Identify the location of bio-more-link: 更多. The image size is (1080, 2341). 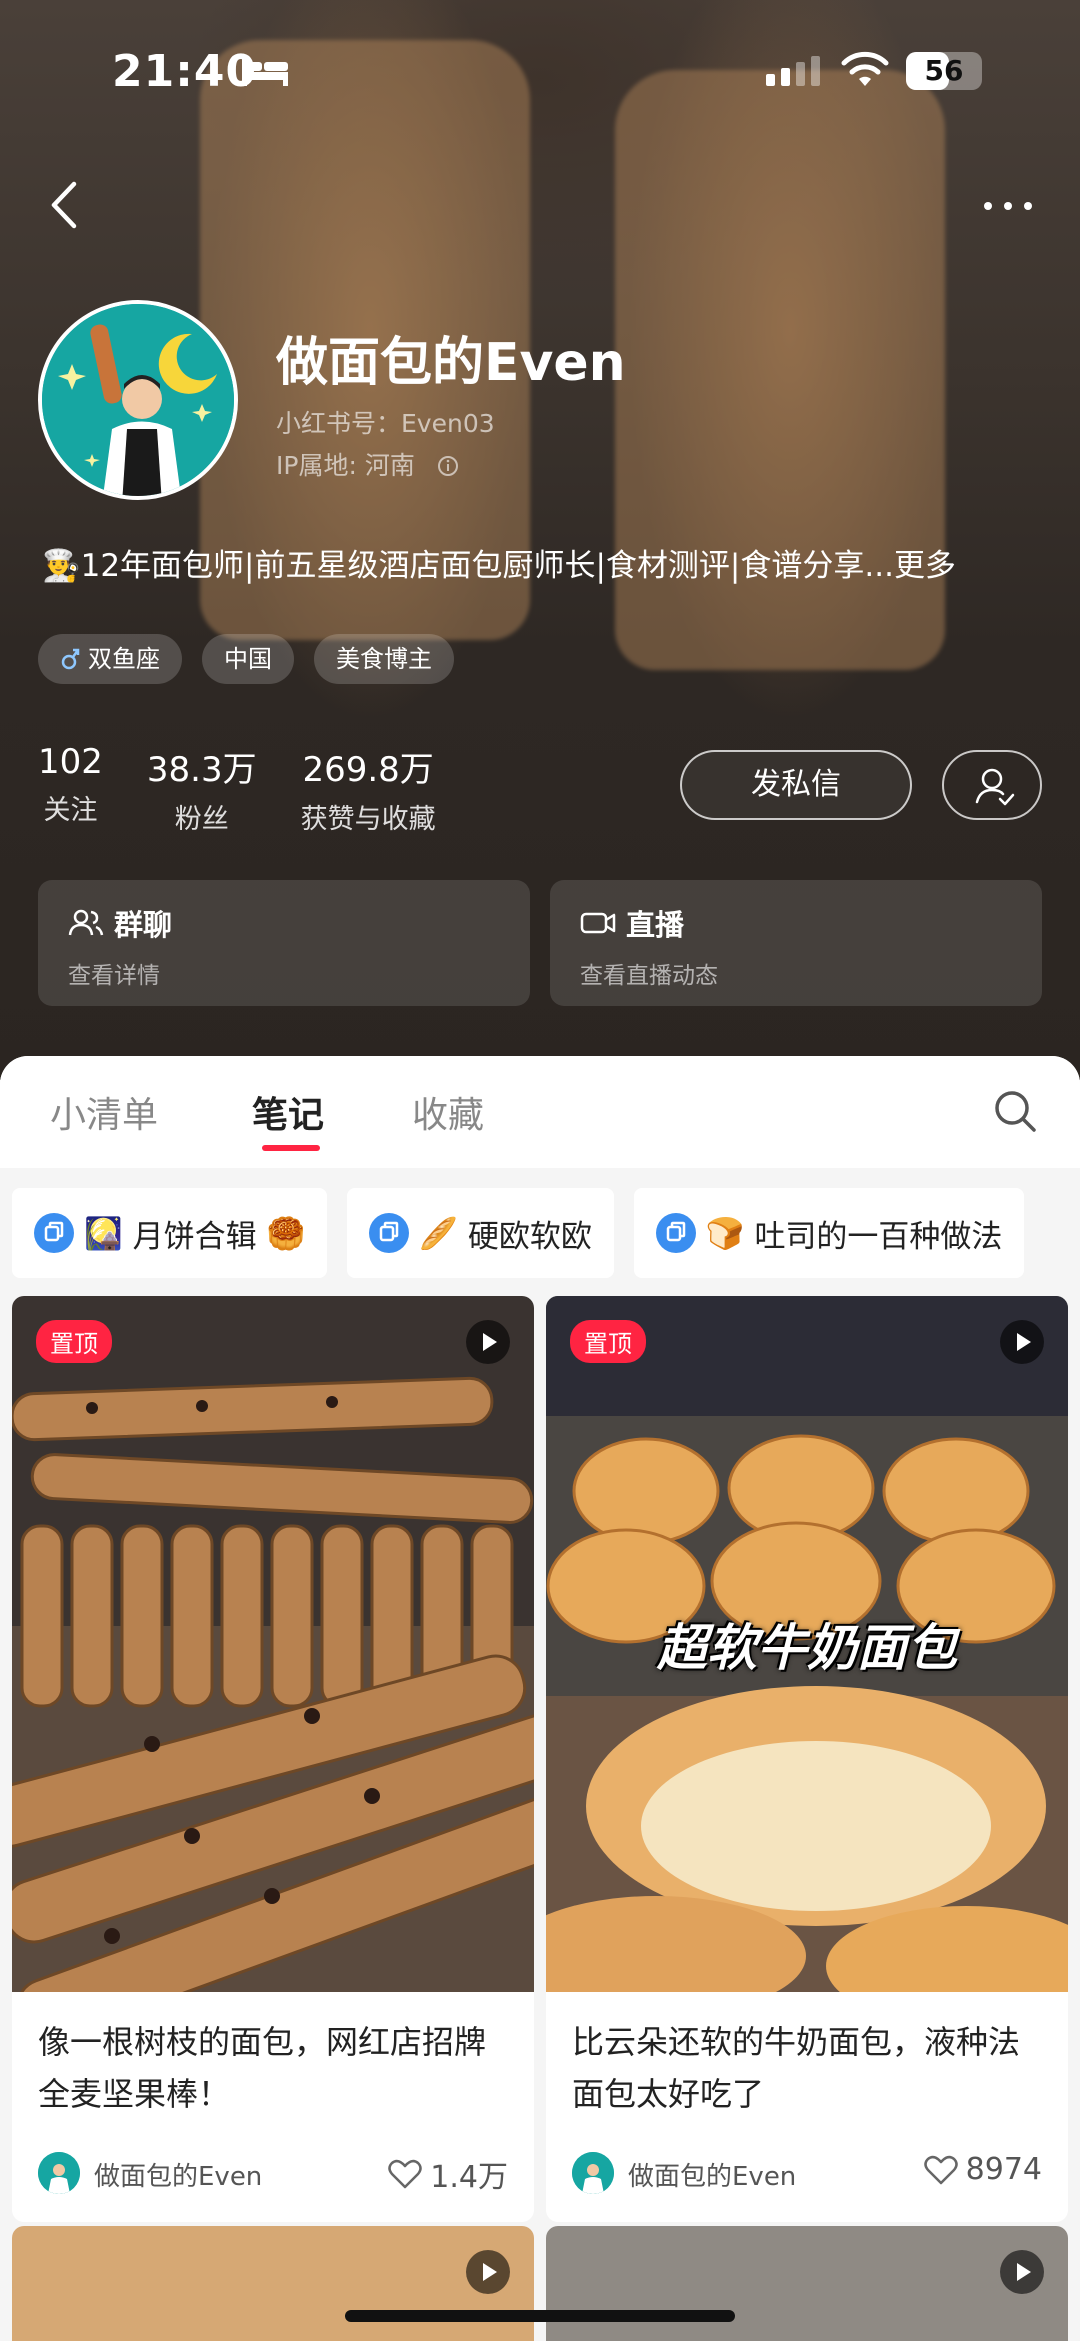
(925, 566).